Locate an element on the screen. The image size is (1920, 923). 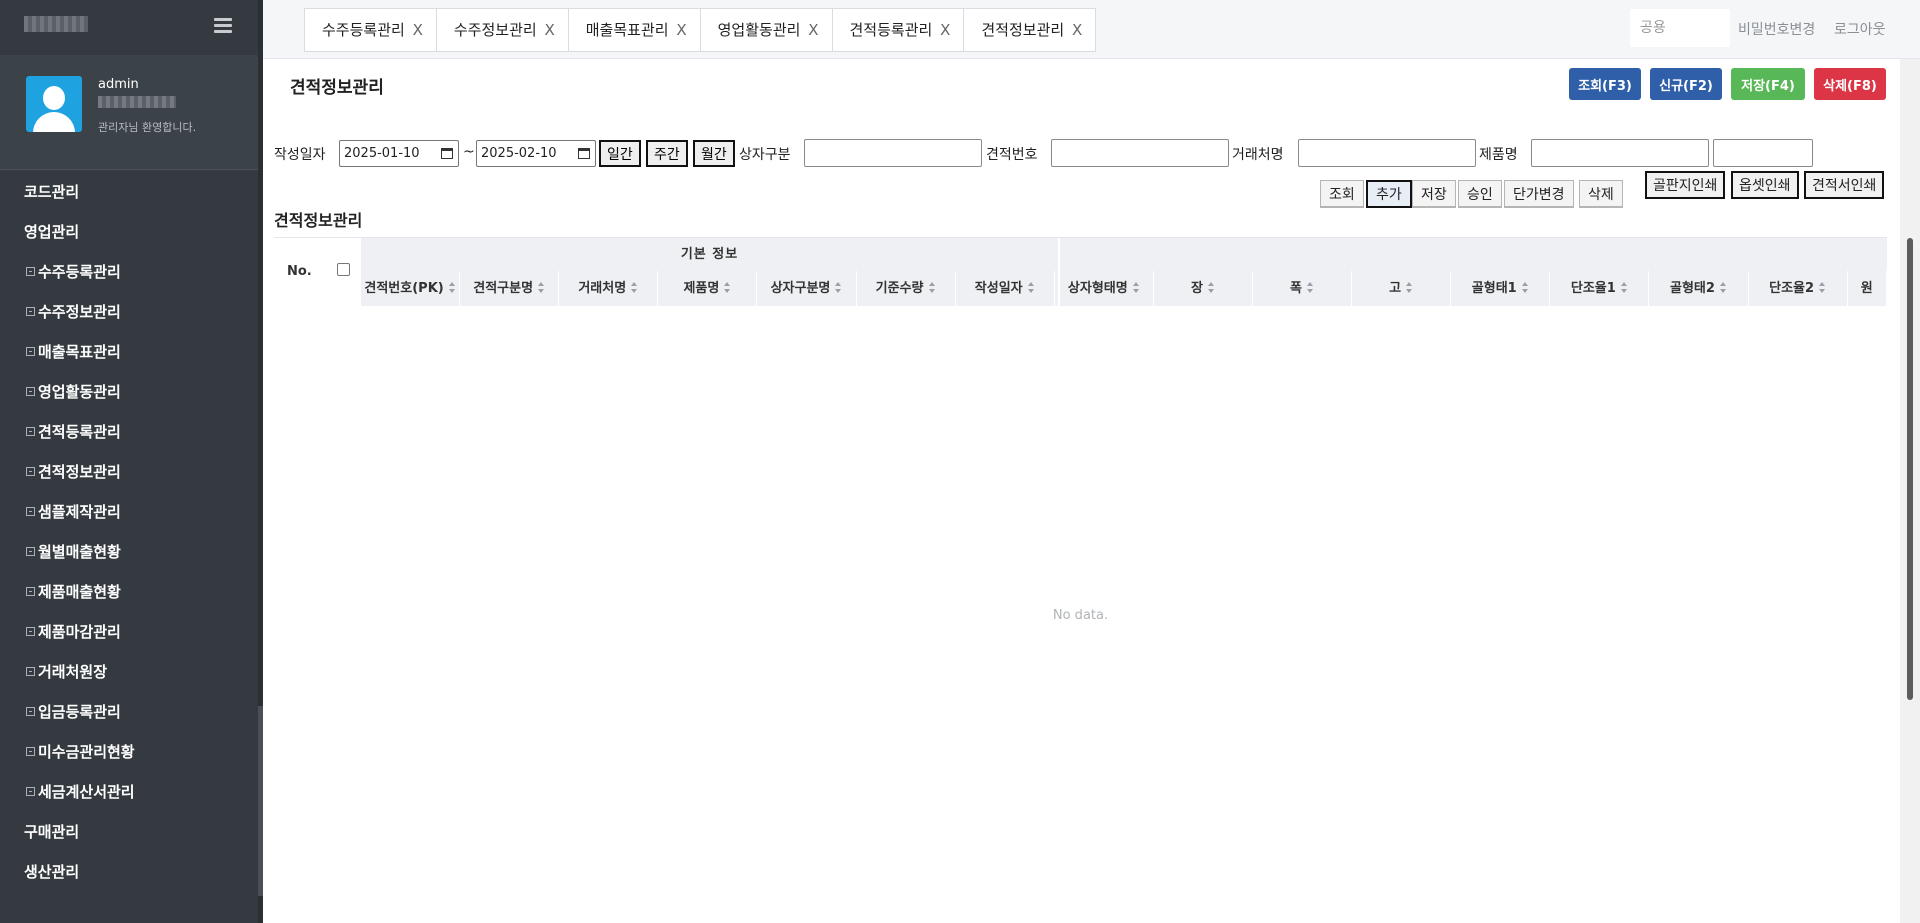
delete-button: 삭제(F8) is located at coordinates (1850, 84).